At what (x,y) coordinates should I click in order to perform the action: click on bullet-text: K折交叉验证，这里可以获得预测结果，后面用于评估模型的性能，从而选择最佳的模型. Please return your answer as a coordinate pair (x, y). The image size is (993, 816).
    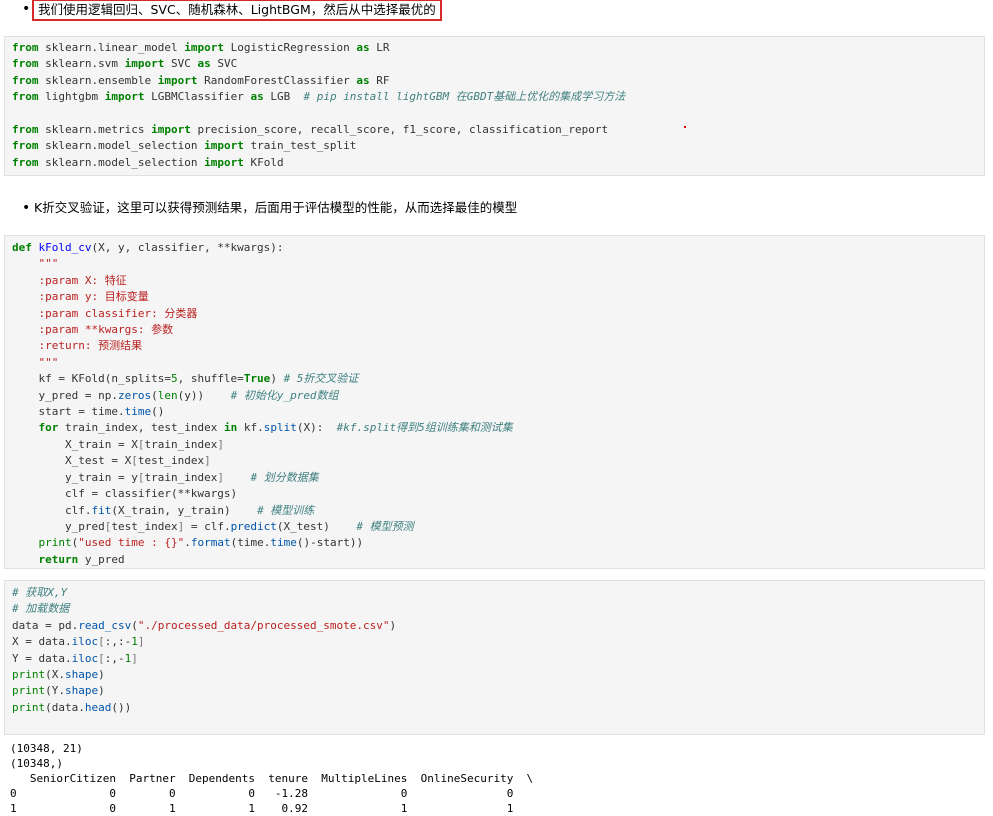
    Looking at the image, I should click on (276, 207).